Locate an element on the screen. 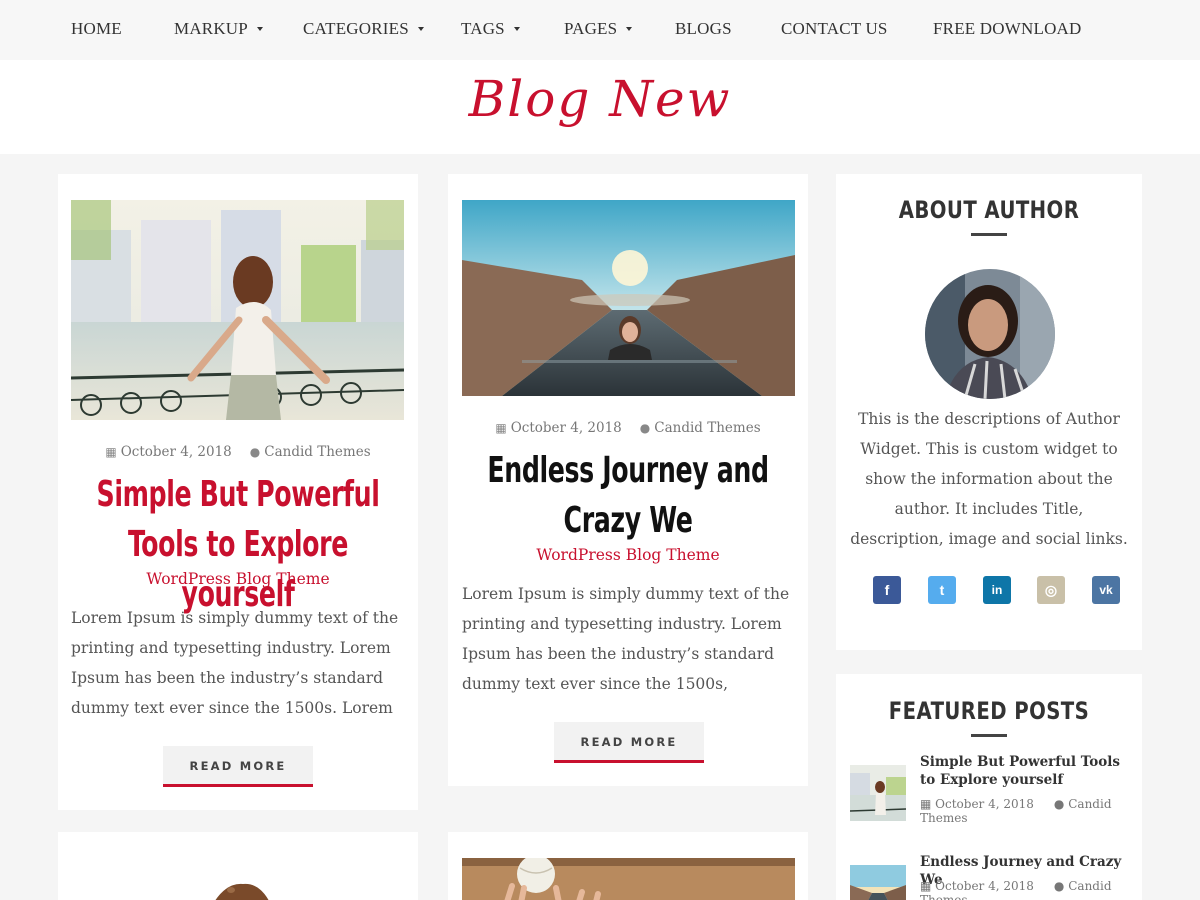 The image size is (1200, 900). nav-item-free-download: FREE DOWNLOAD is located at coordinates (1007, 29).